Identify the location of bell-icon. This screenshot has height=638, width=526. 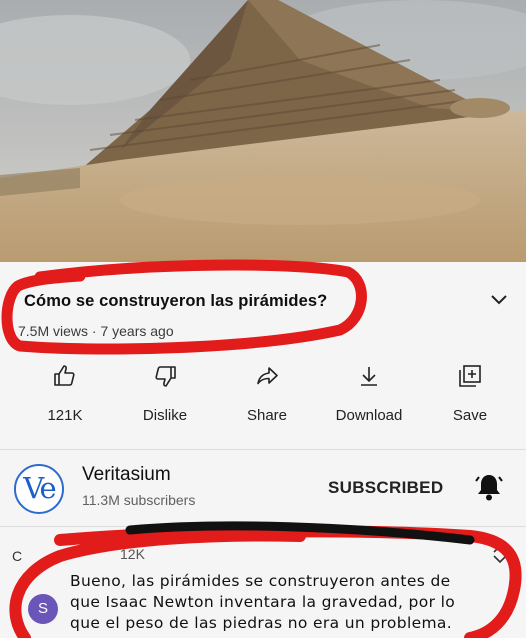
(489, 487).